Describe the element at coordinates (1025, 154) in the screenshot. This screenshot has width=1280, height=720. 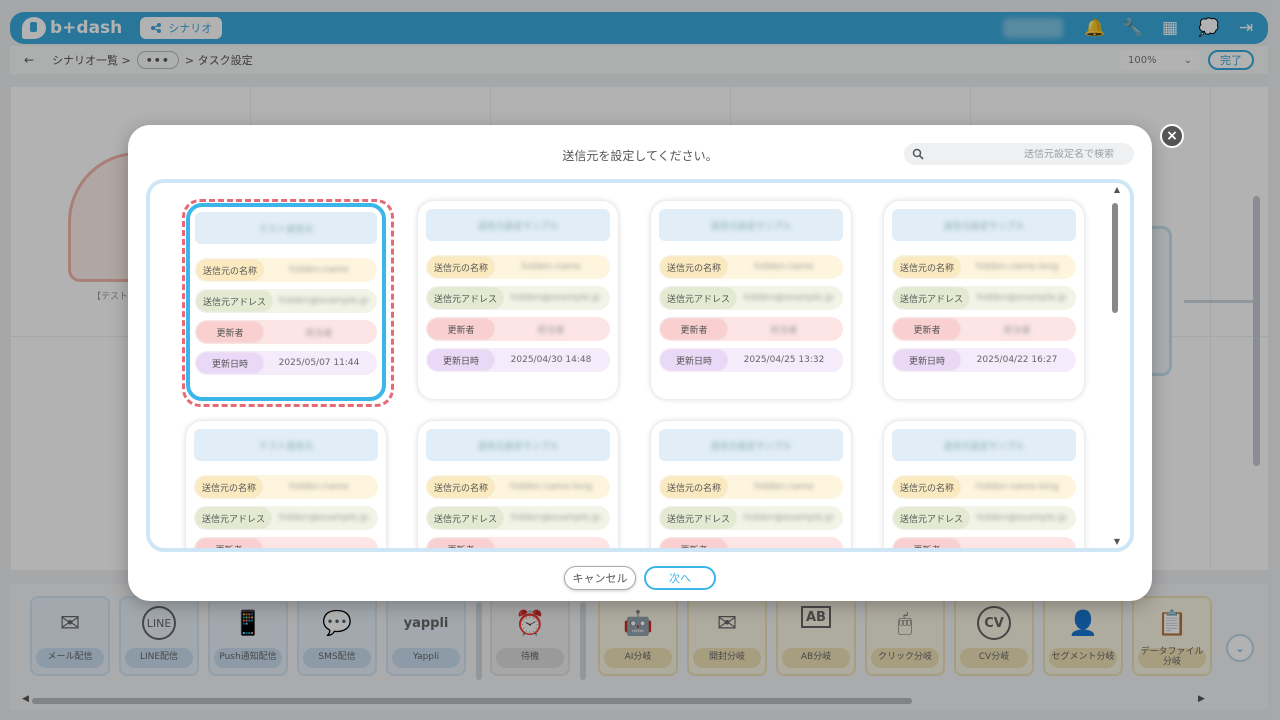
I see `search-input` at that location.